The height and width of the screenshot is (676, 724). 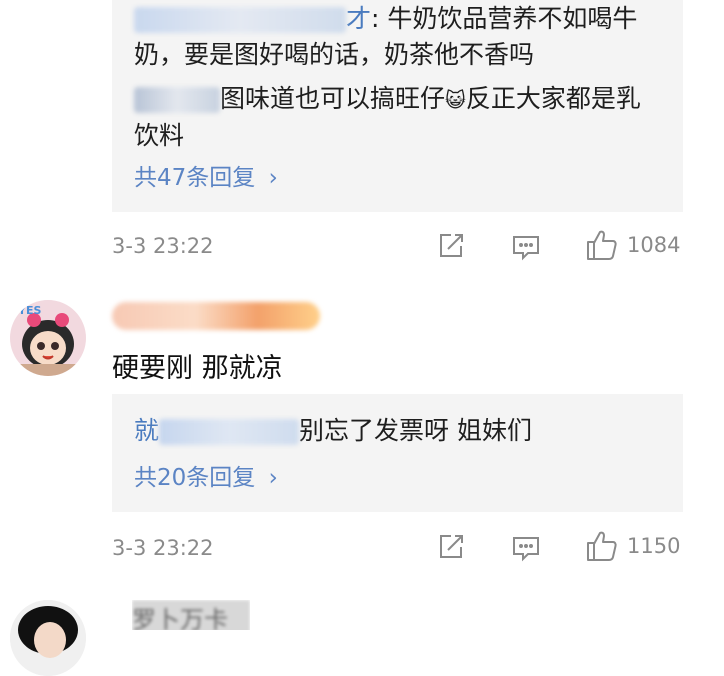 I want to click on like-button: 1150, so click(x=632, y=546).